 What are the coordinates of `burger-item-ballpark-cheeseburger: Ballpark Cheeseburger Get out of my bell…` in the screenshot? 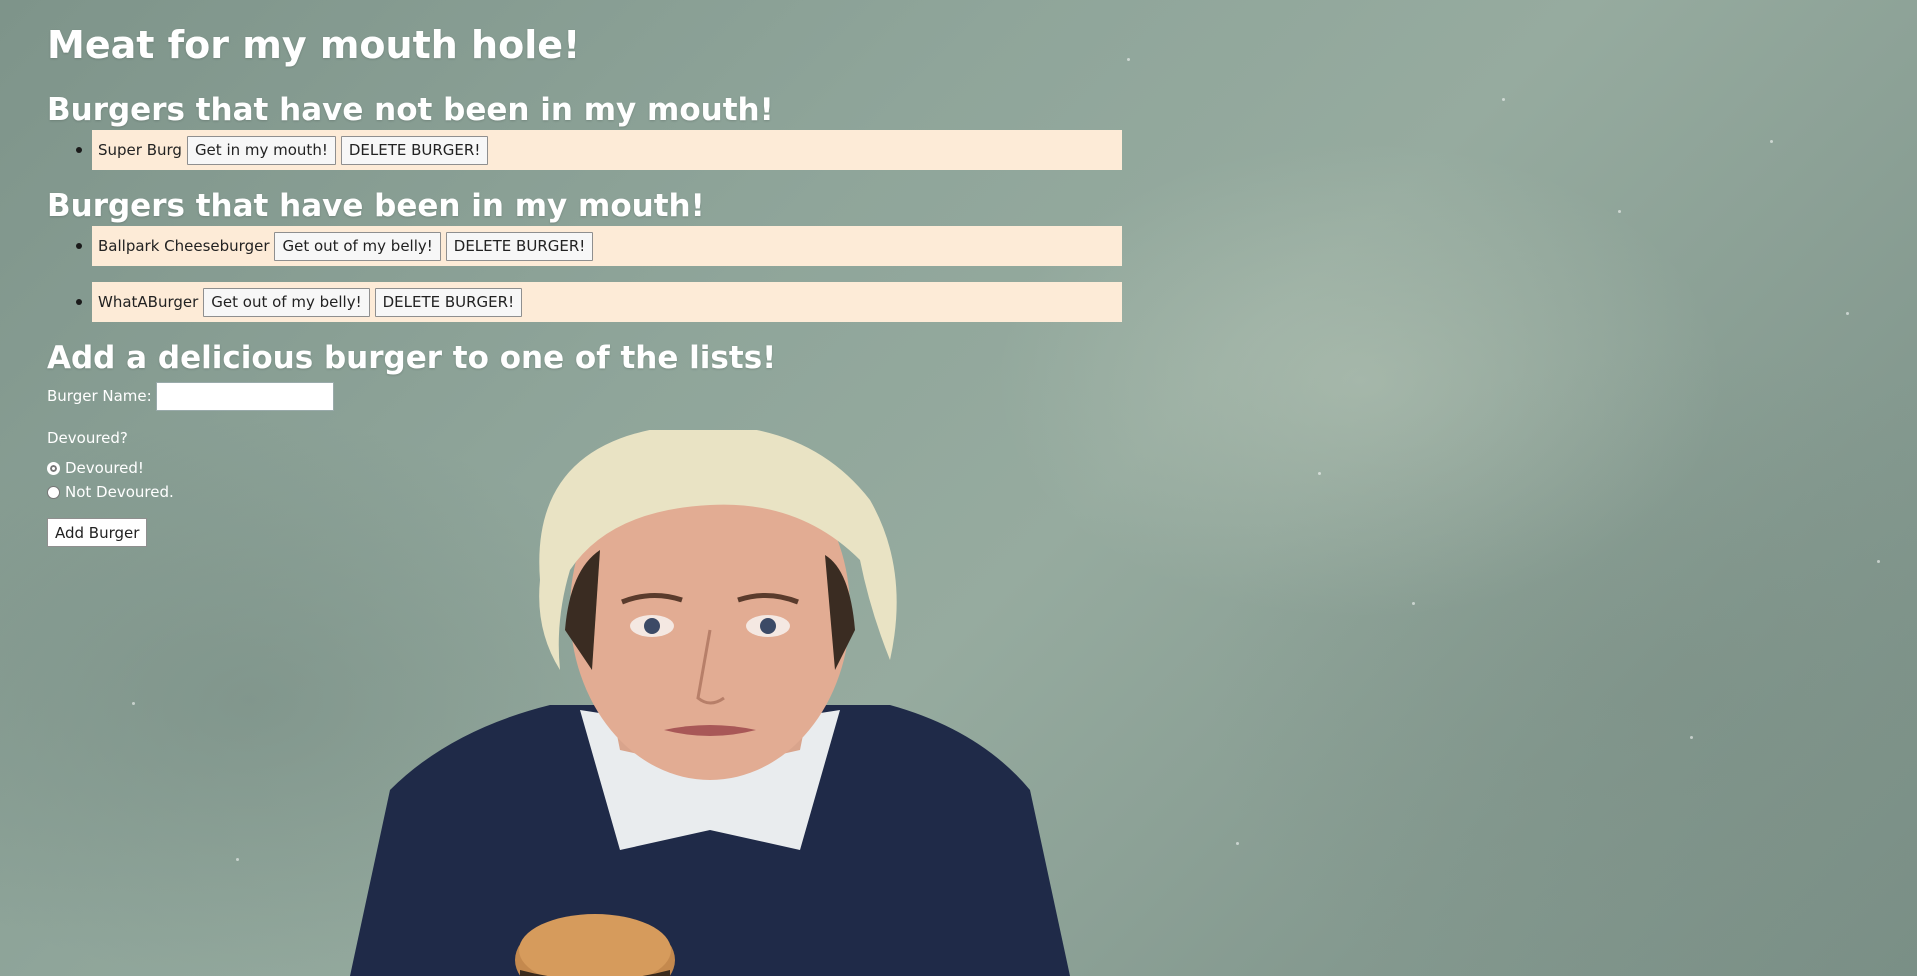 It's located at (599, 246).